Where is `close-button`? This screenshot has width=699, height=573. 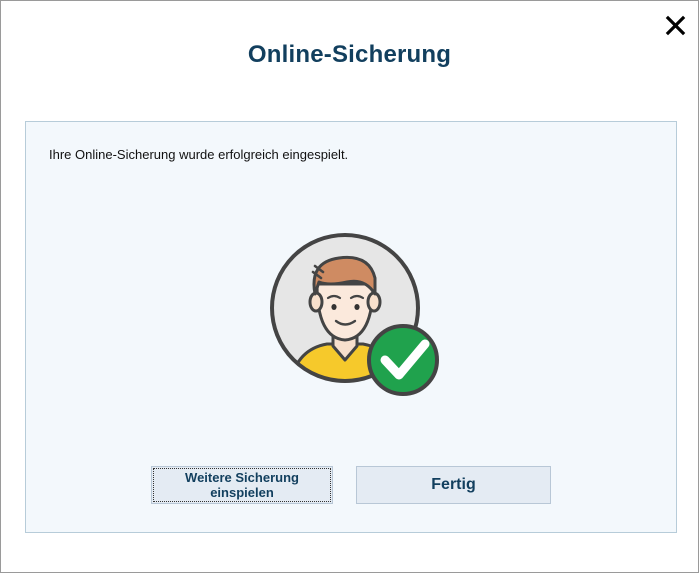 close-button is located at coordinates (676, 26).